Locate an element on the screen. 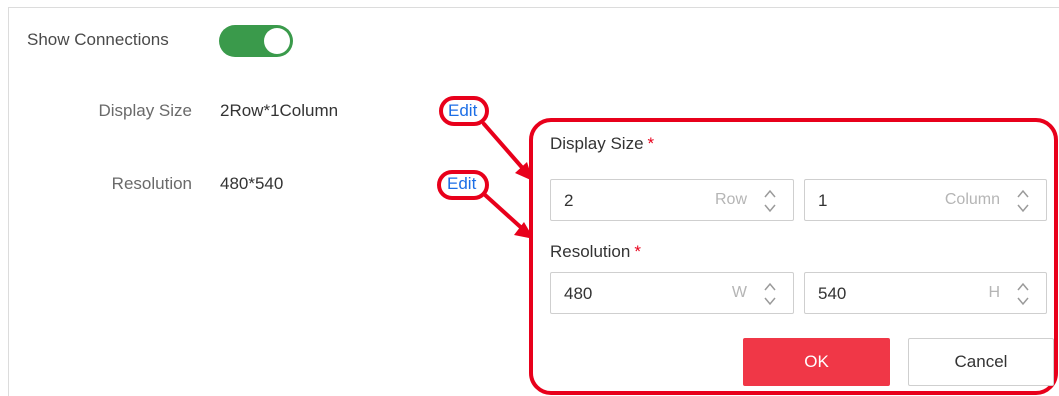 The width and height of the screenshot is (1059, 396). content-border-left is located at coordinates (8, 201).